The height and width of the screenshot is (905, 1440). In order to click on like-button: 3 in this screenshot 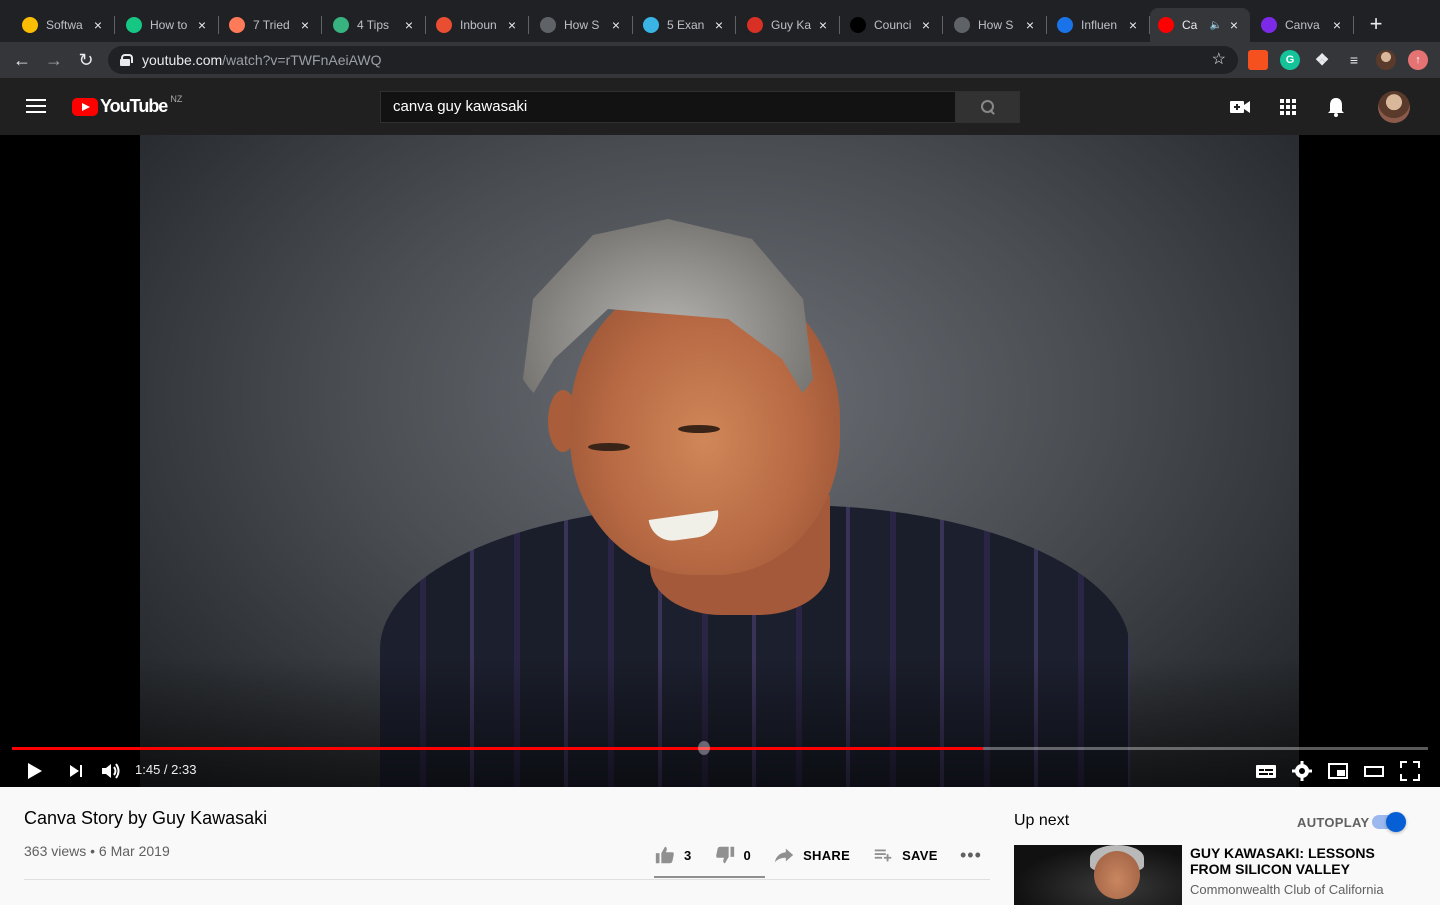, I will do `click(673, 855)`.